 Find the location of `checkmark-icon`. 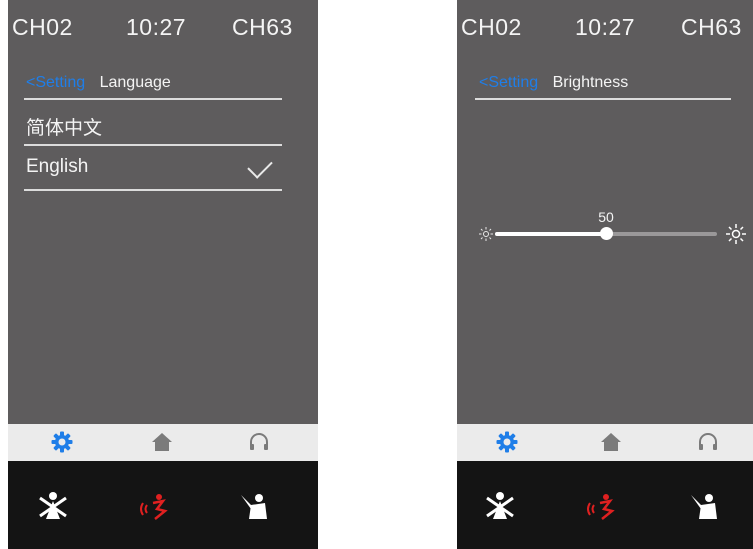

checkmark-icon is located at coordinates (260, 166).